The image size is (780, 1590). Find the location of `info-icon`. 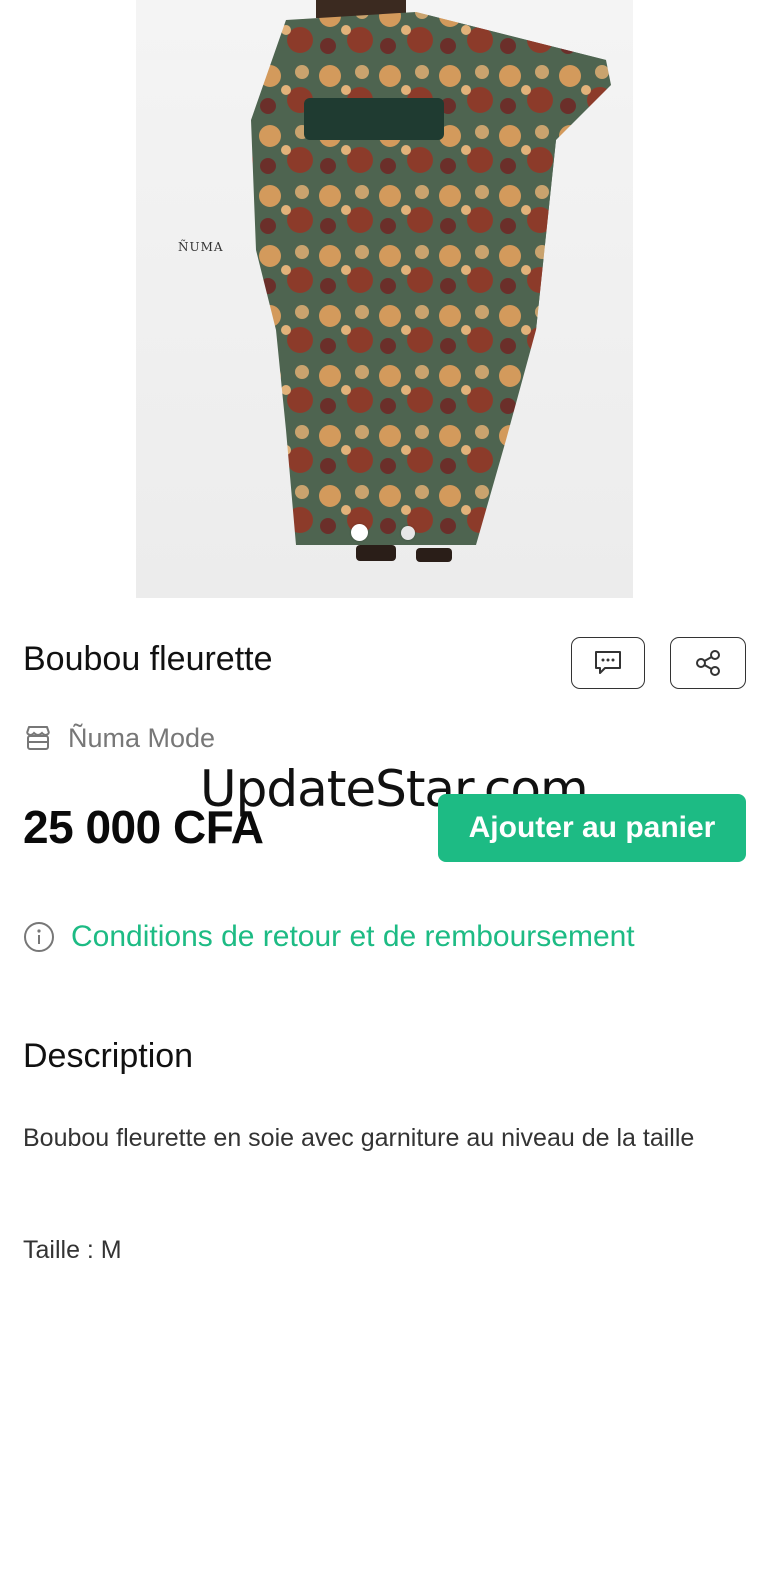

info-icon is located at coordinates (39, 937).